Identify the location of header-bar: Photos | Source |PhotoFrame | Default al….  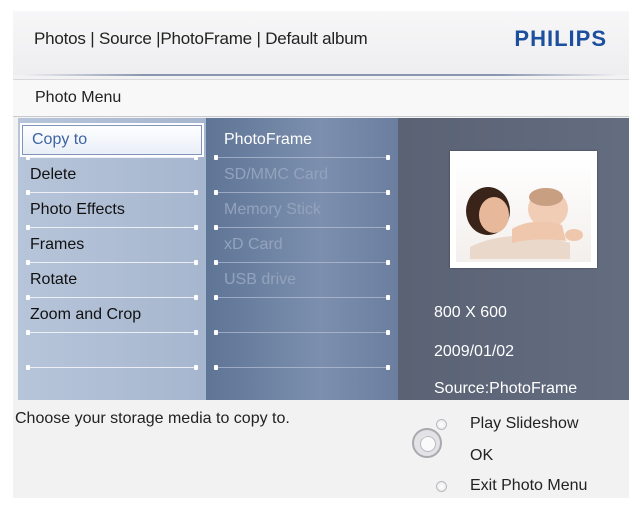
(321, 43).